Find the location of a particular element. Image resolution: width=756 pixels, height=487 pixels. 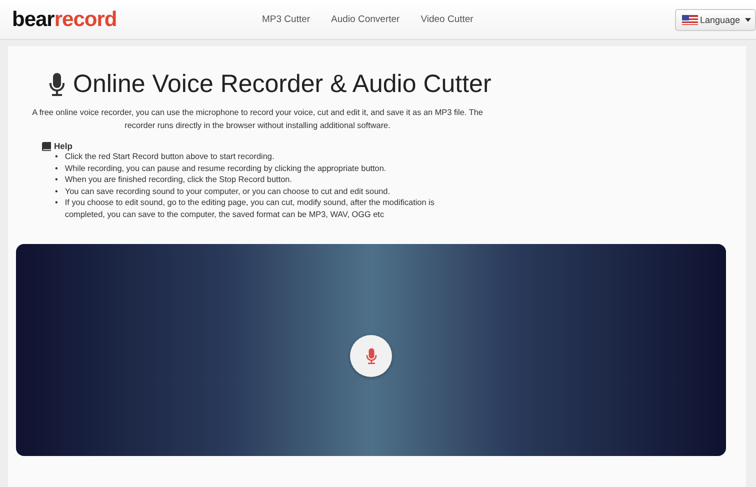

language-button: Language is located at coordinates (715, 19).